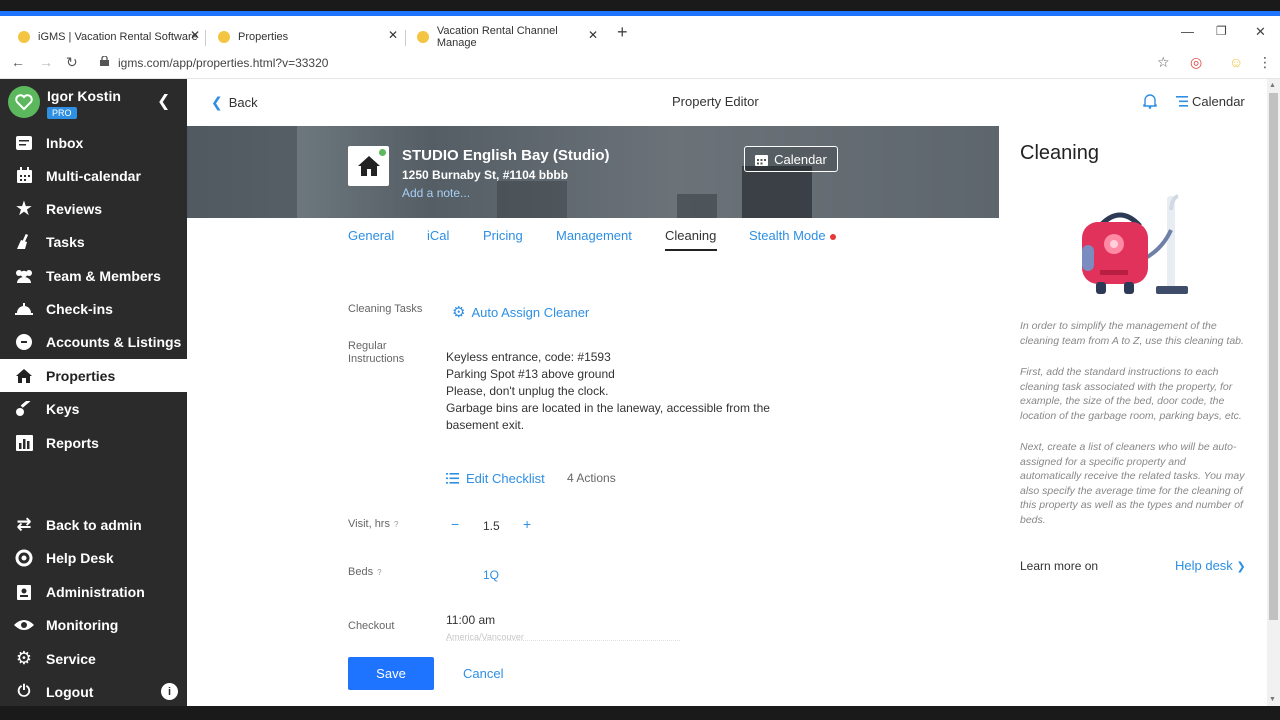  What do you see at coordinates (1272, 699) in the screenshot?
I see `scroll-down-icon: ▼` at bounding box center [1272, 699].